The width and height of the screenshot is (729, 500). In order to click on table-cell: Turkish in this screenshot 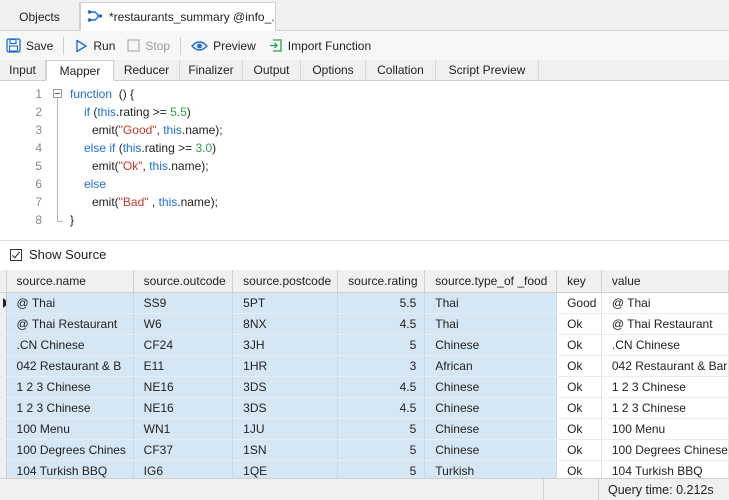, I will do `click(491, 469)`.